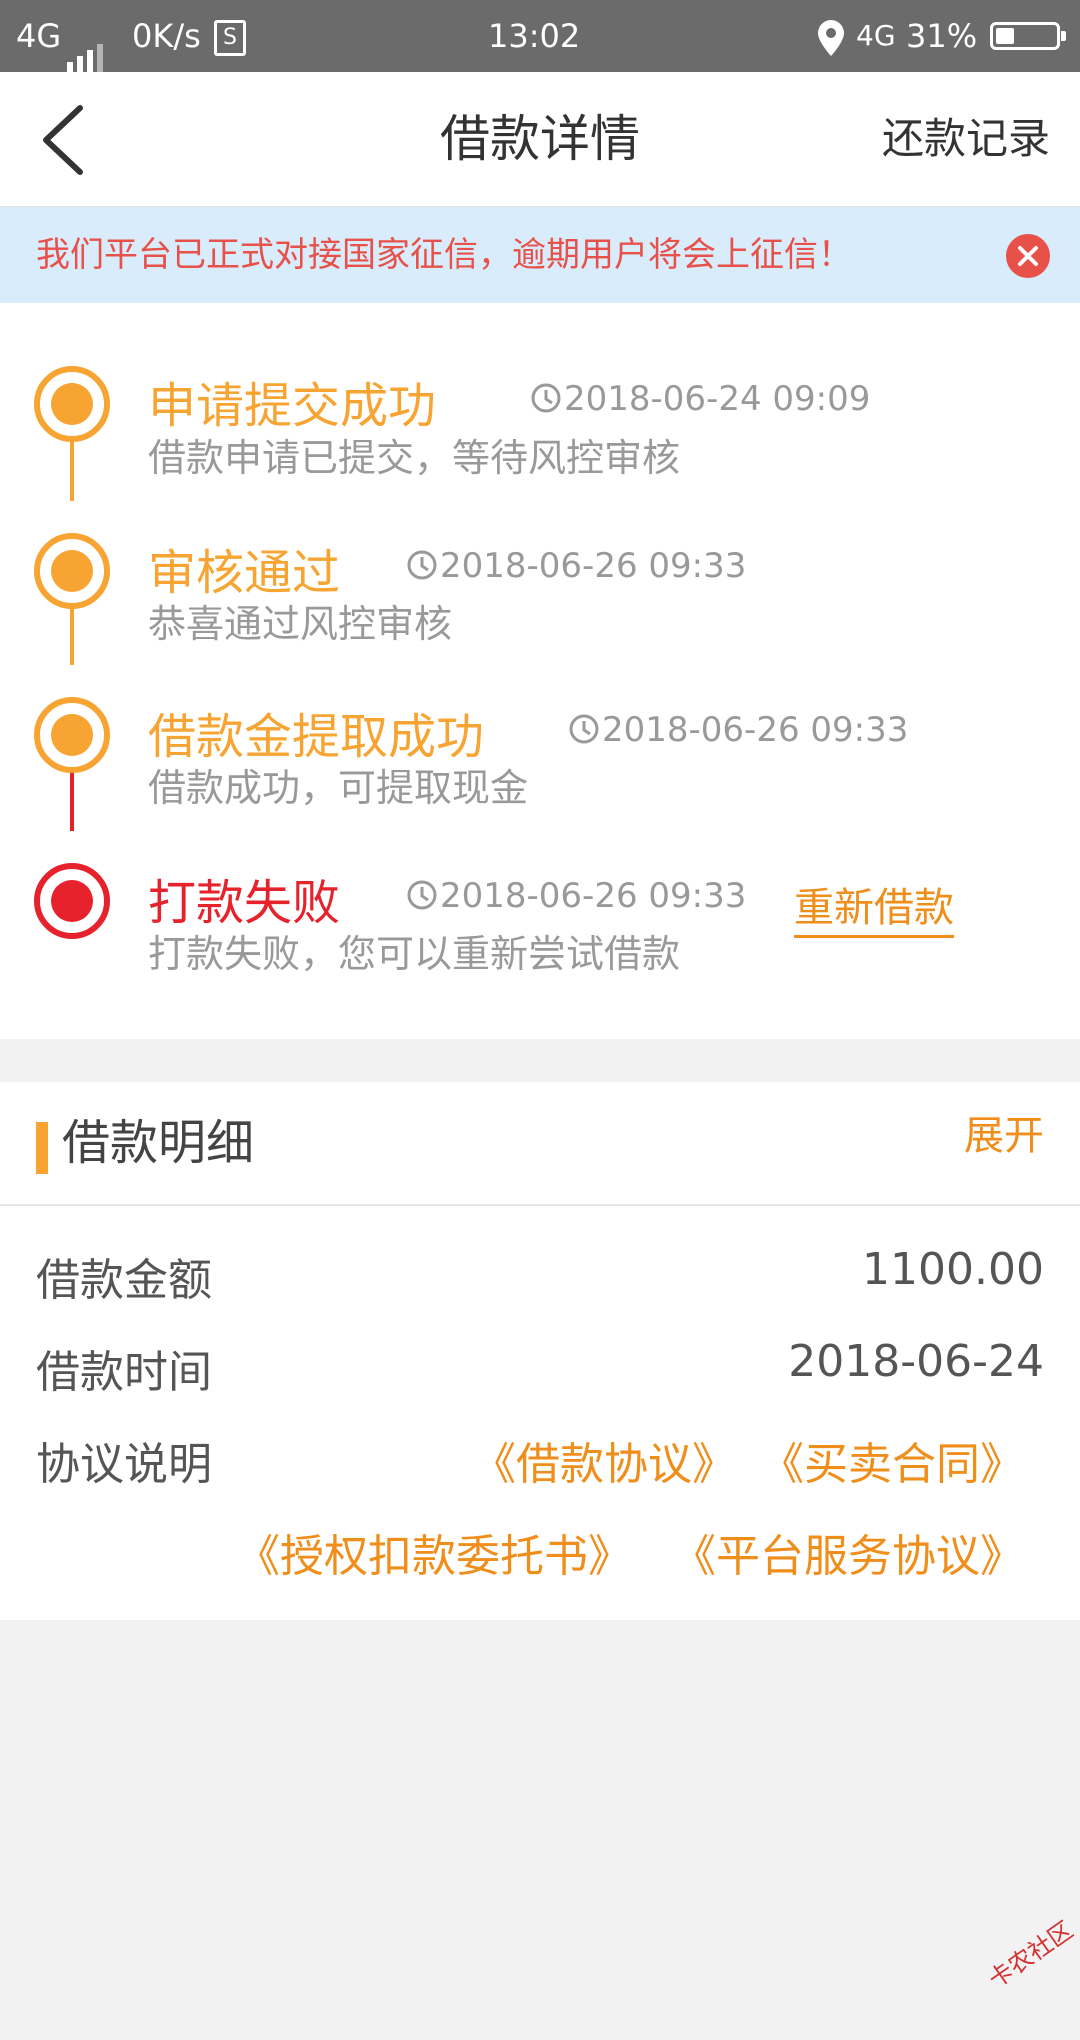 The width and height of the screenshot is (1080, 2040). I want to click on loan-details-header: 借款明细 展开, so click(540, 1144).